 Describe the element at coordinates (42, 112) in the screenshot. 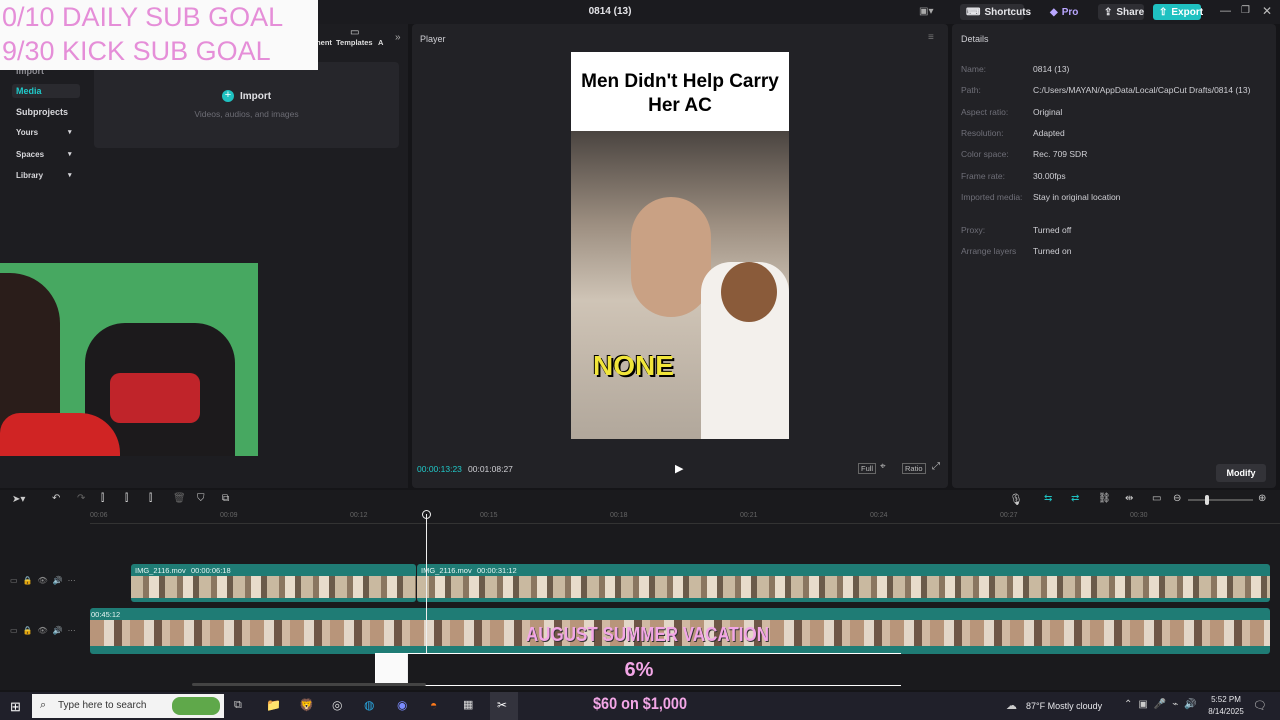

I see `sidebar-item-subprojects: Subprojects` at that location.